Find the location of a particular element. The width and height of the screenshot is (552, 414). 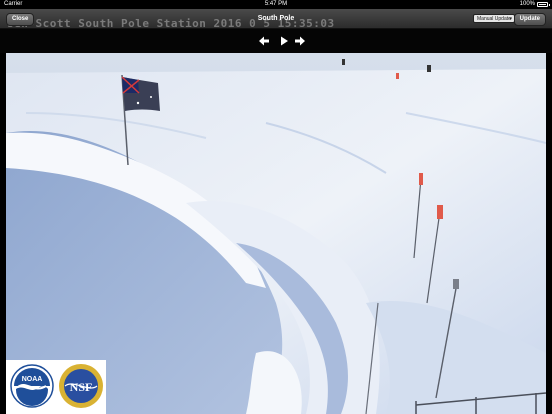

status-bar: Carrier 5:47 PM 100% is located at coordinates (276, 4).